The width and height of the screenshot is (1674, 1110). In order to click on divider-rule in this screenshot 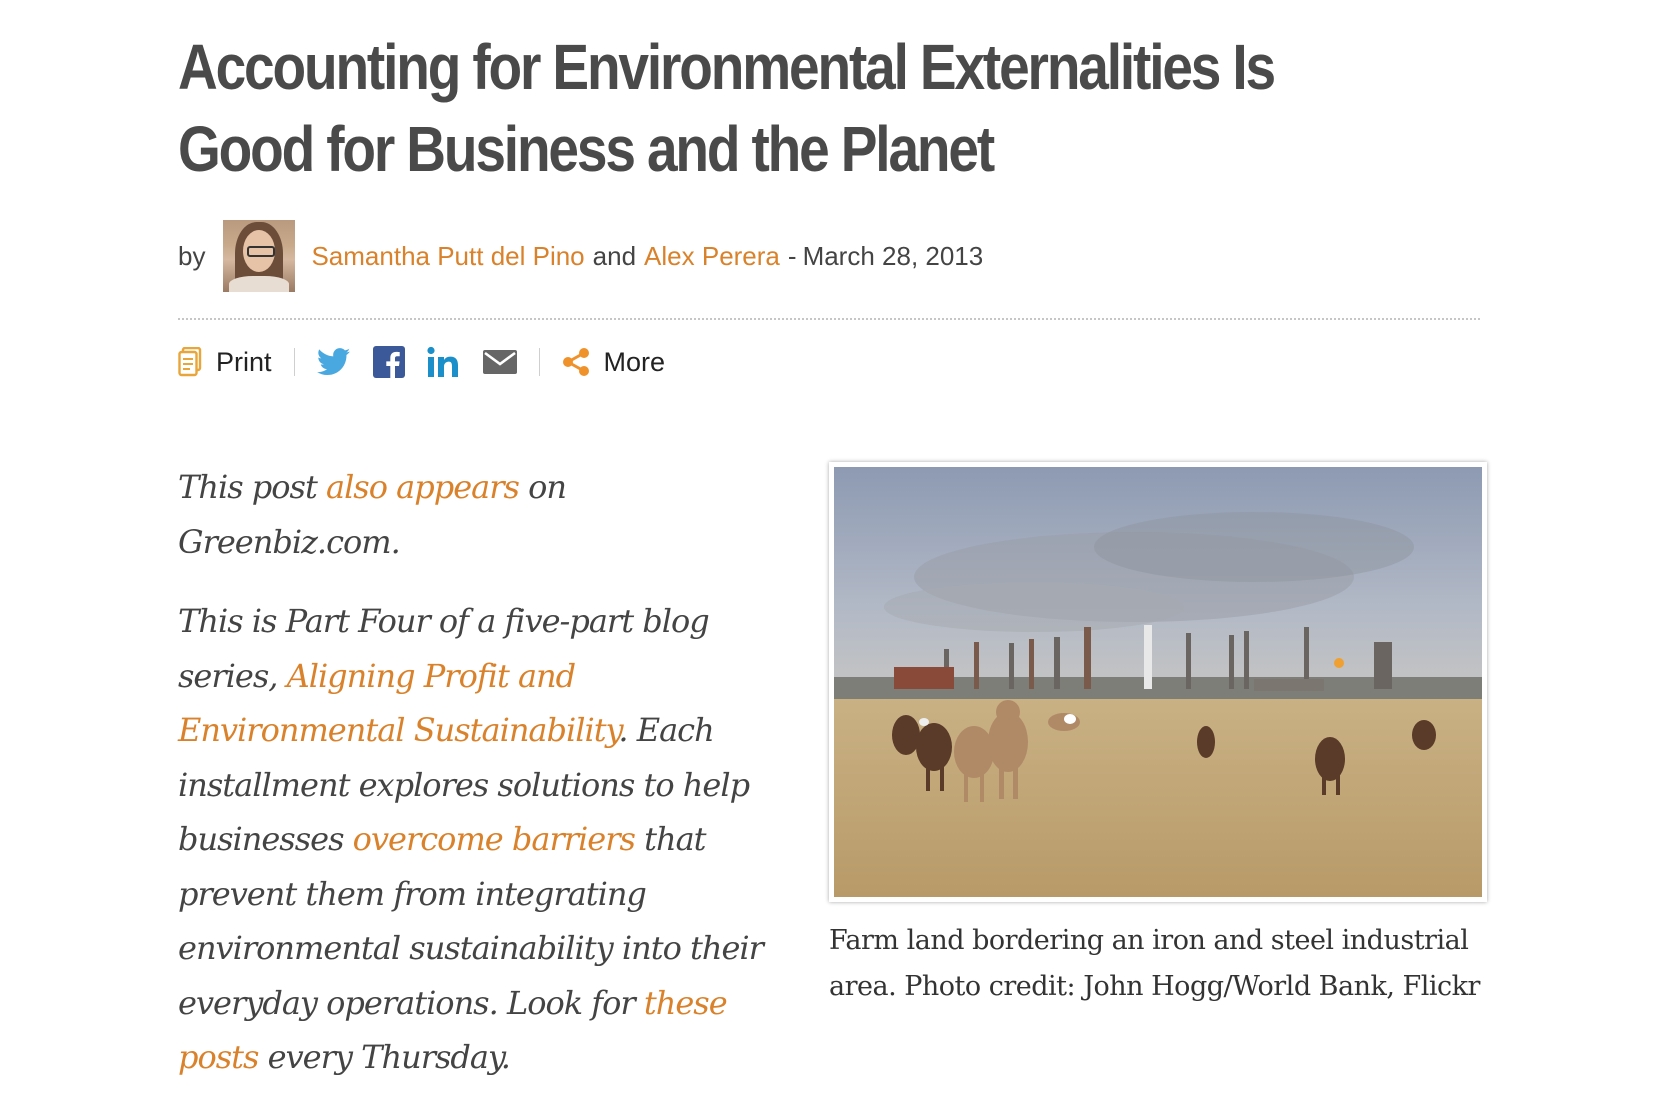, I will do `click(829, 319)`.